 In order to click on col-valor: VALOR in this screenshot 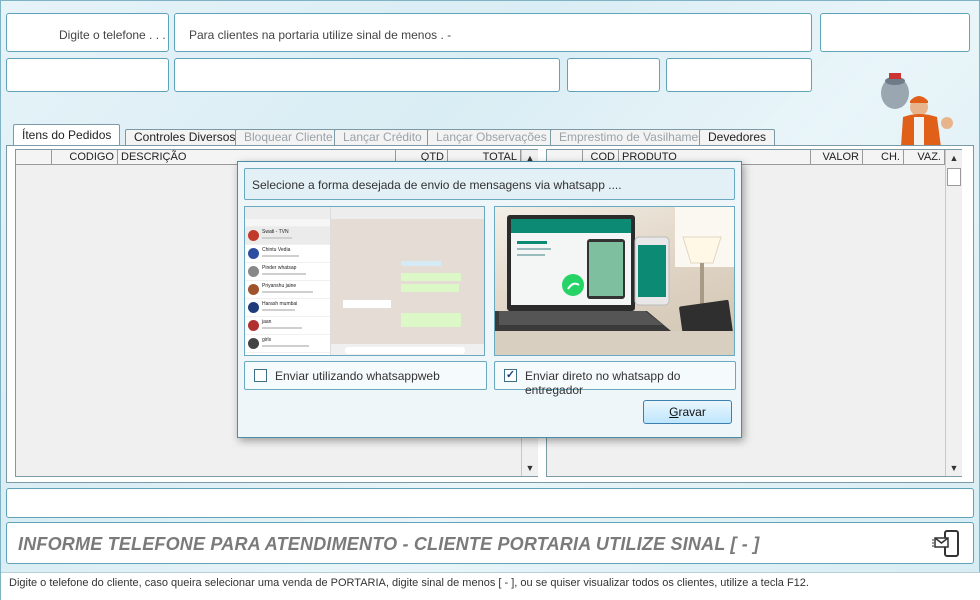, I will do `click(837, 157)`.